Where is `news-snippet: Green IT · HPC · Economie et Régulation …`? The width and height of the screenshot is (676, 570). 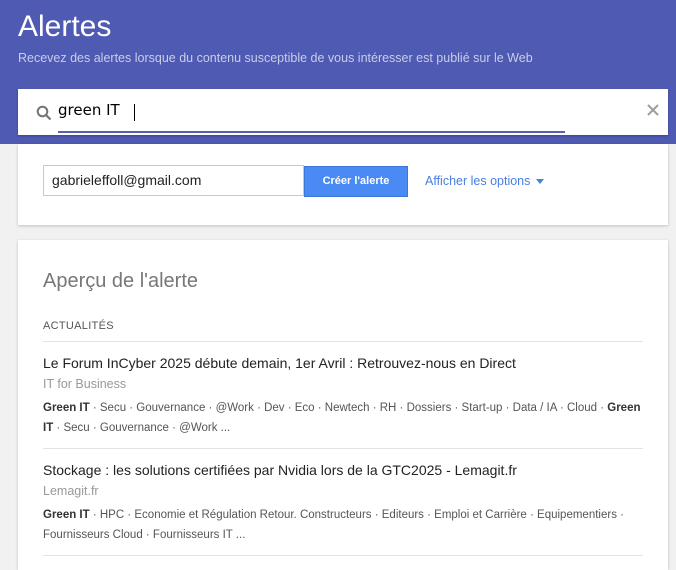 news-snippet: Green IT · HPC · Economie et Régulation … is located at coordinates (343, 525).